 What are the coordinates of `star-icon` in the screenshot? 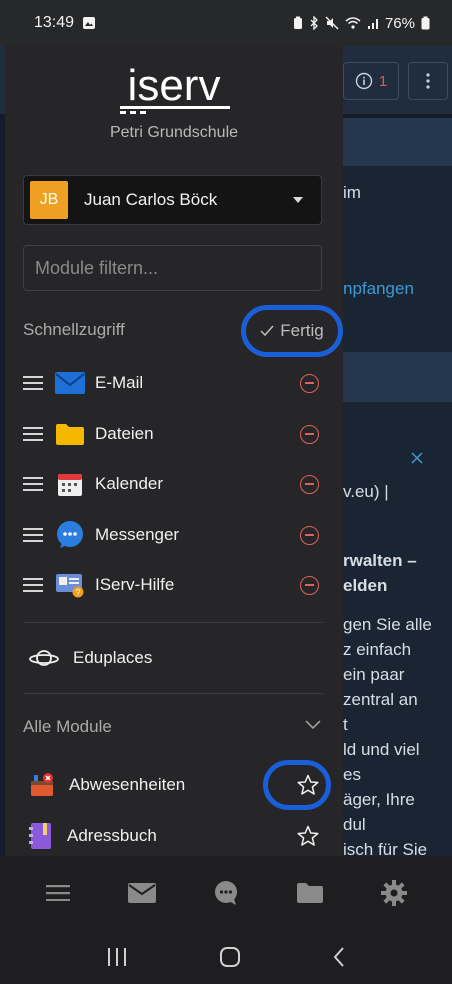 It's located at (308, 836).